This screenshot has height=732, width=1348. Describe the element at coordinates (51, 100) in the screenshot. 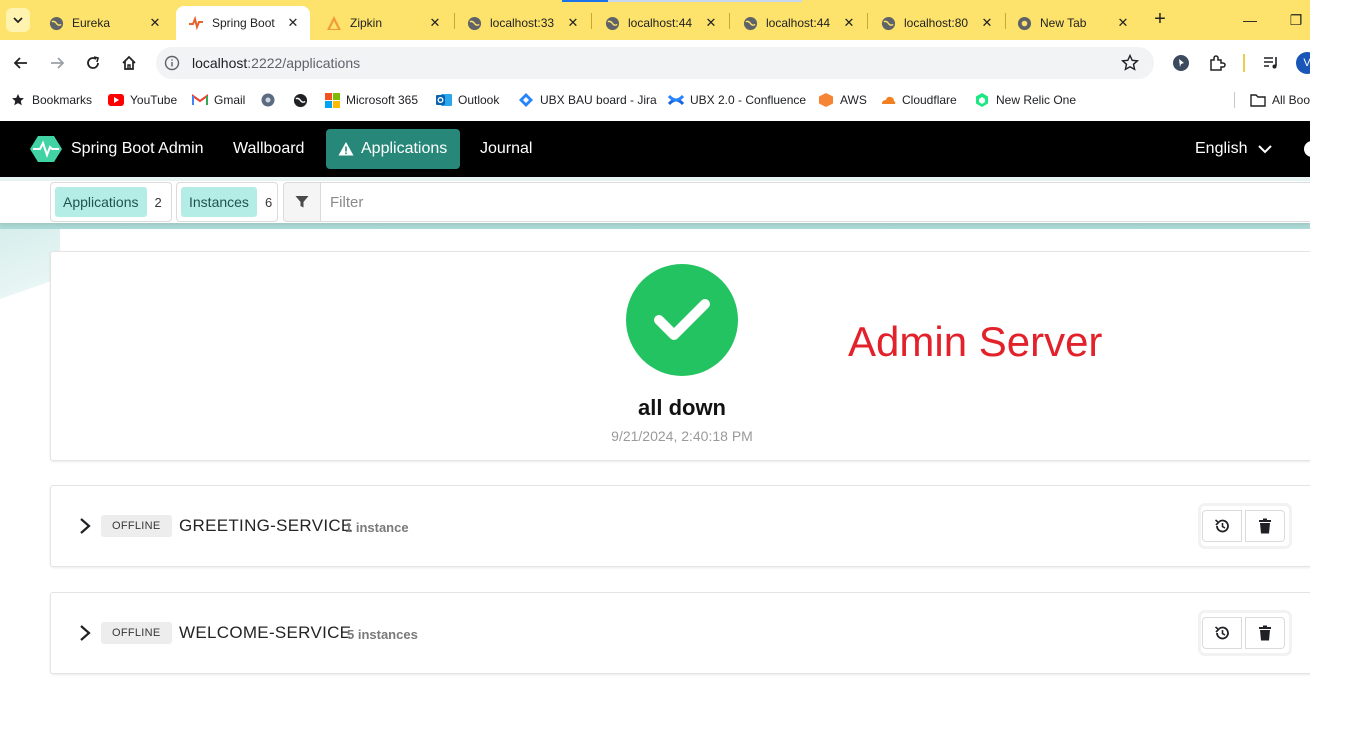

I see `bookmark-bookmarks: Bookmarks` at that location.